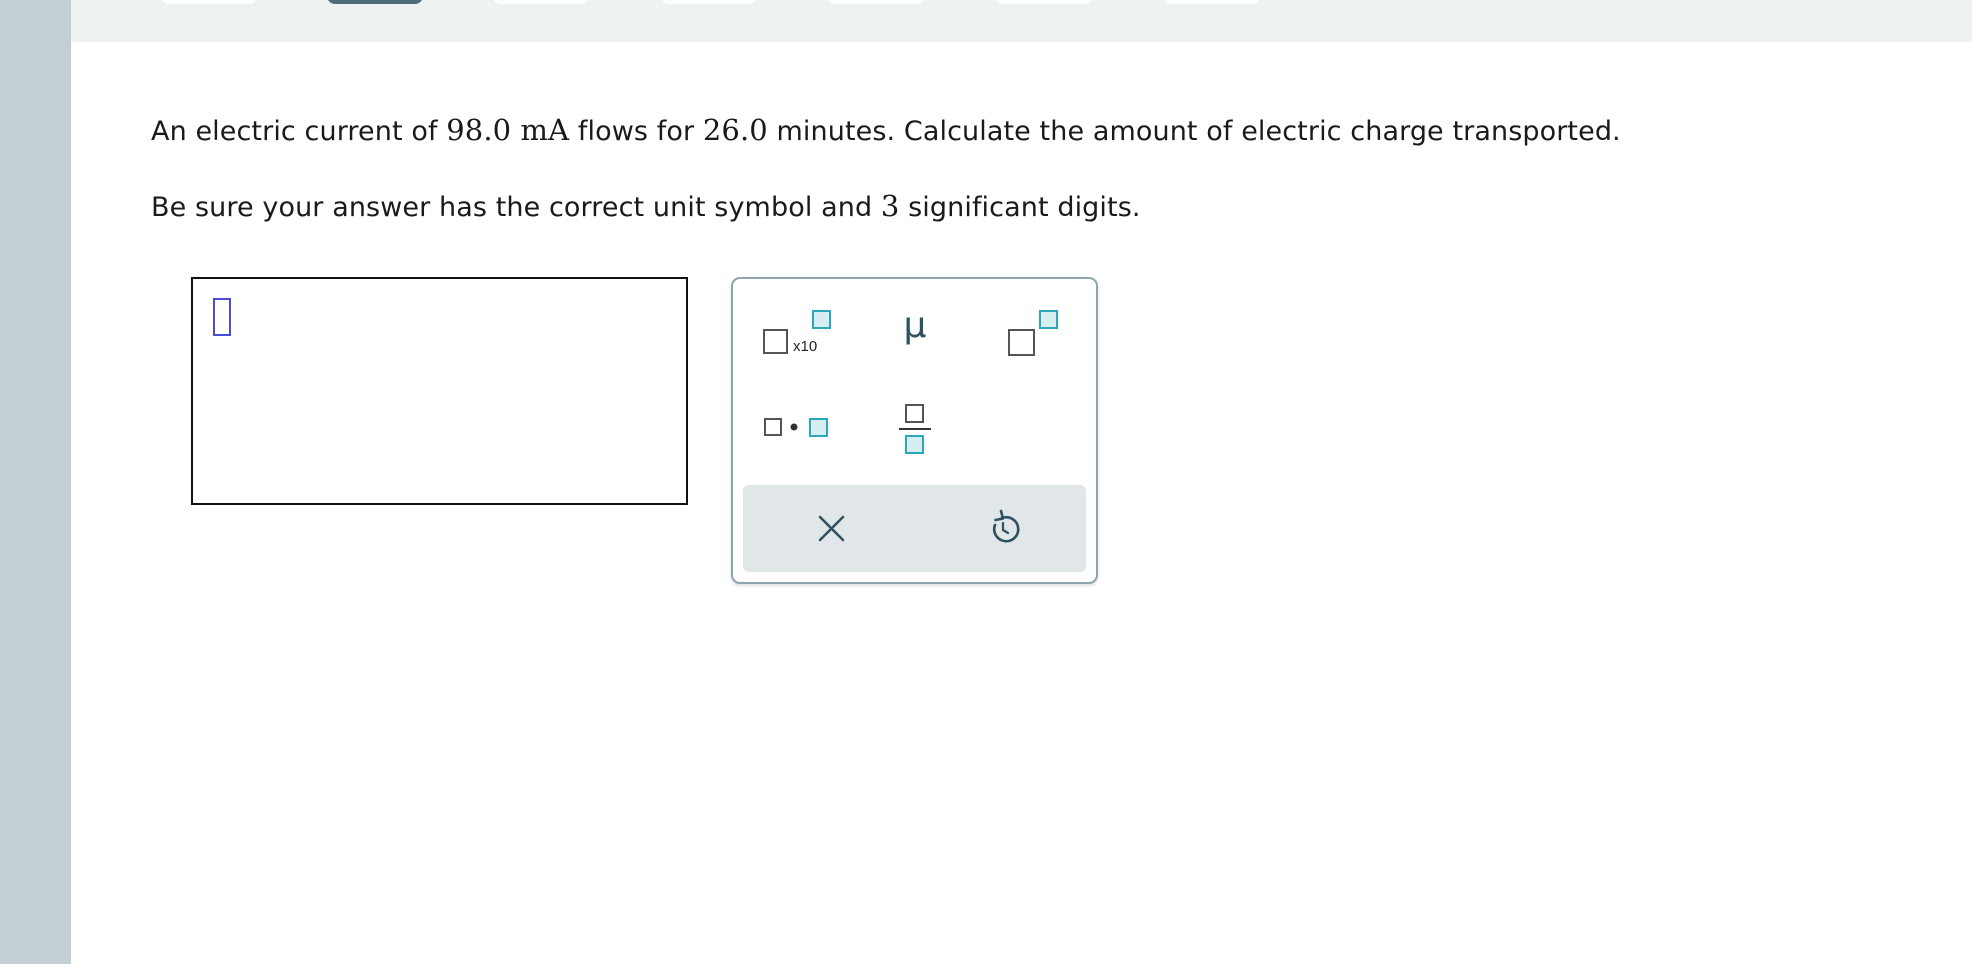  I want to click on current-value: 98.0 mA, so click(508, 130).